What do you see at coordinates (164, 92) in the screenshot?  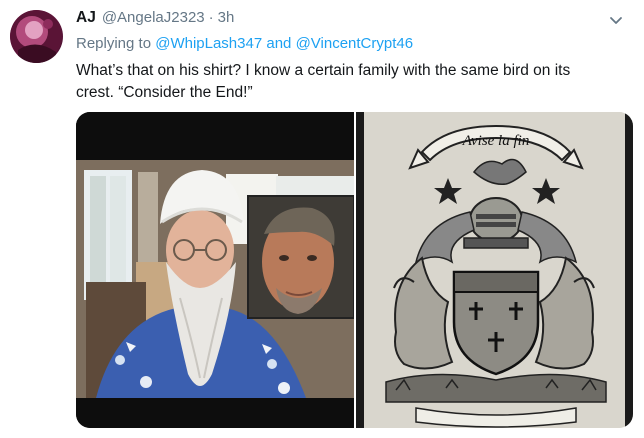 I see `tweet-text-line-2: crest. “Consider the End!”` at bounding box center [164, 92].